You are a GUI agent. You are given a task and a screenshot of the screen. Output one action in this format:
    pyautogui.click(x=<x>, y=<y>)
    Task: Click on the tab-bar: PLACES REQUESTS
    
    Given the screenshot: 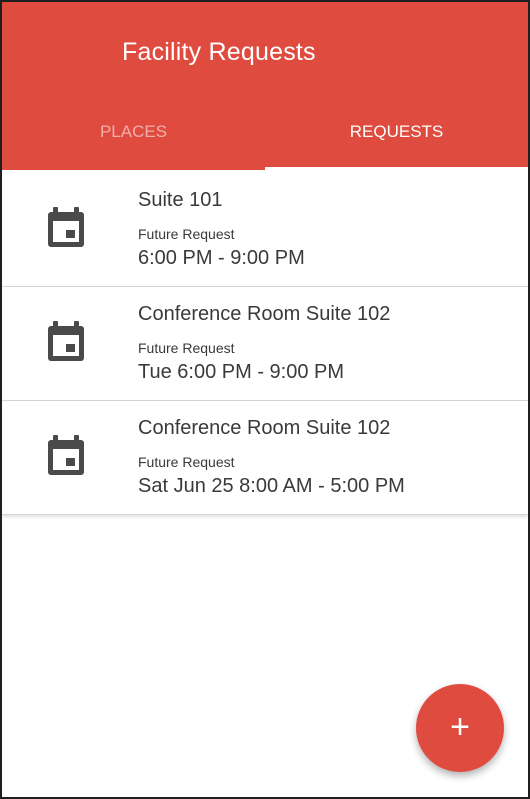 What is the action you would take?
    pyautogui.click(x=265, y=140)
    